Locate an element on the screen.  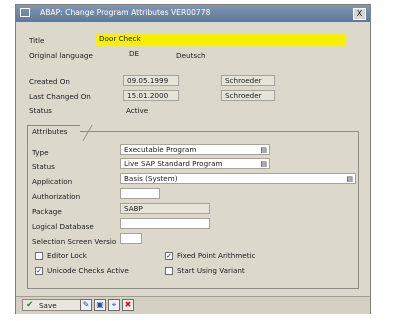
editor-lock-label: Editor Lock is located at coordinates (67, 255).